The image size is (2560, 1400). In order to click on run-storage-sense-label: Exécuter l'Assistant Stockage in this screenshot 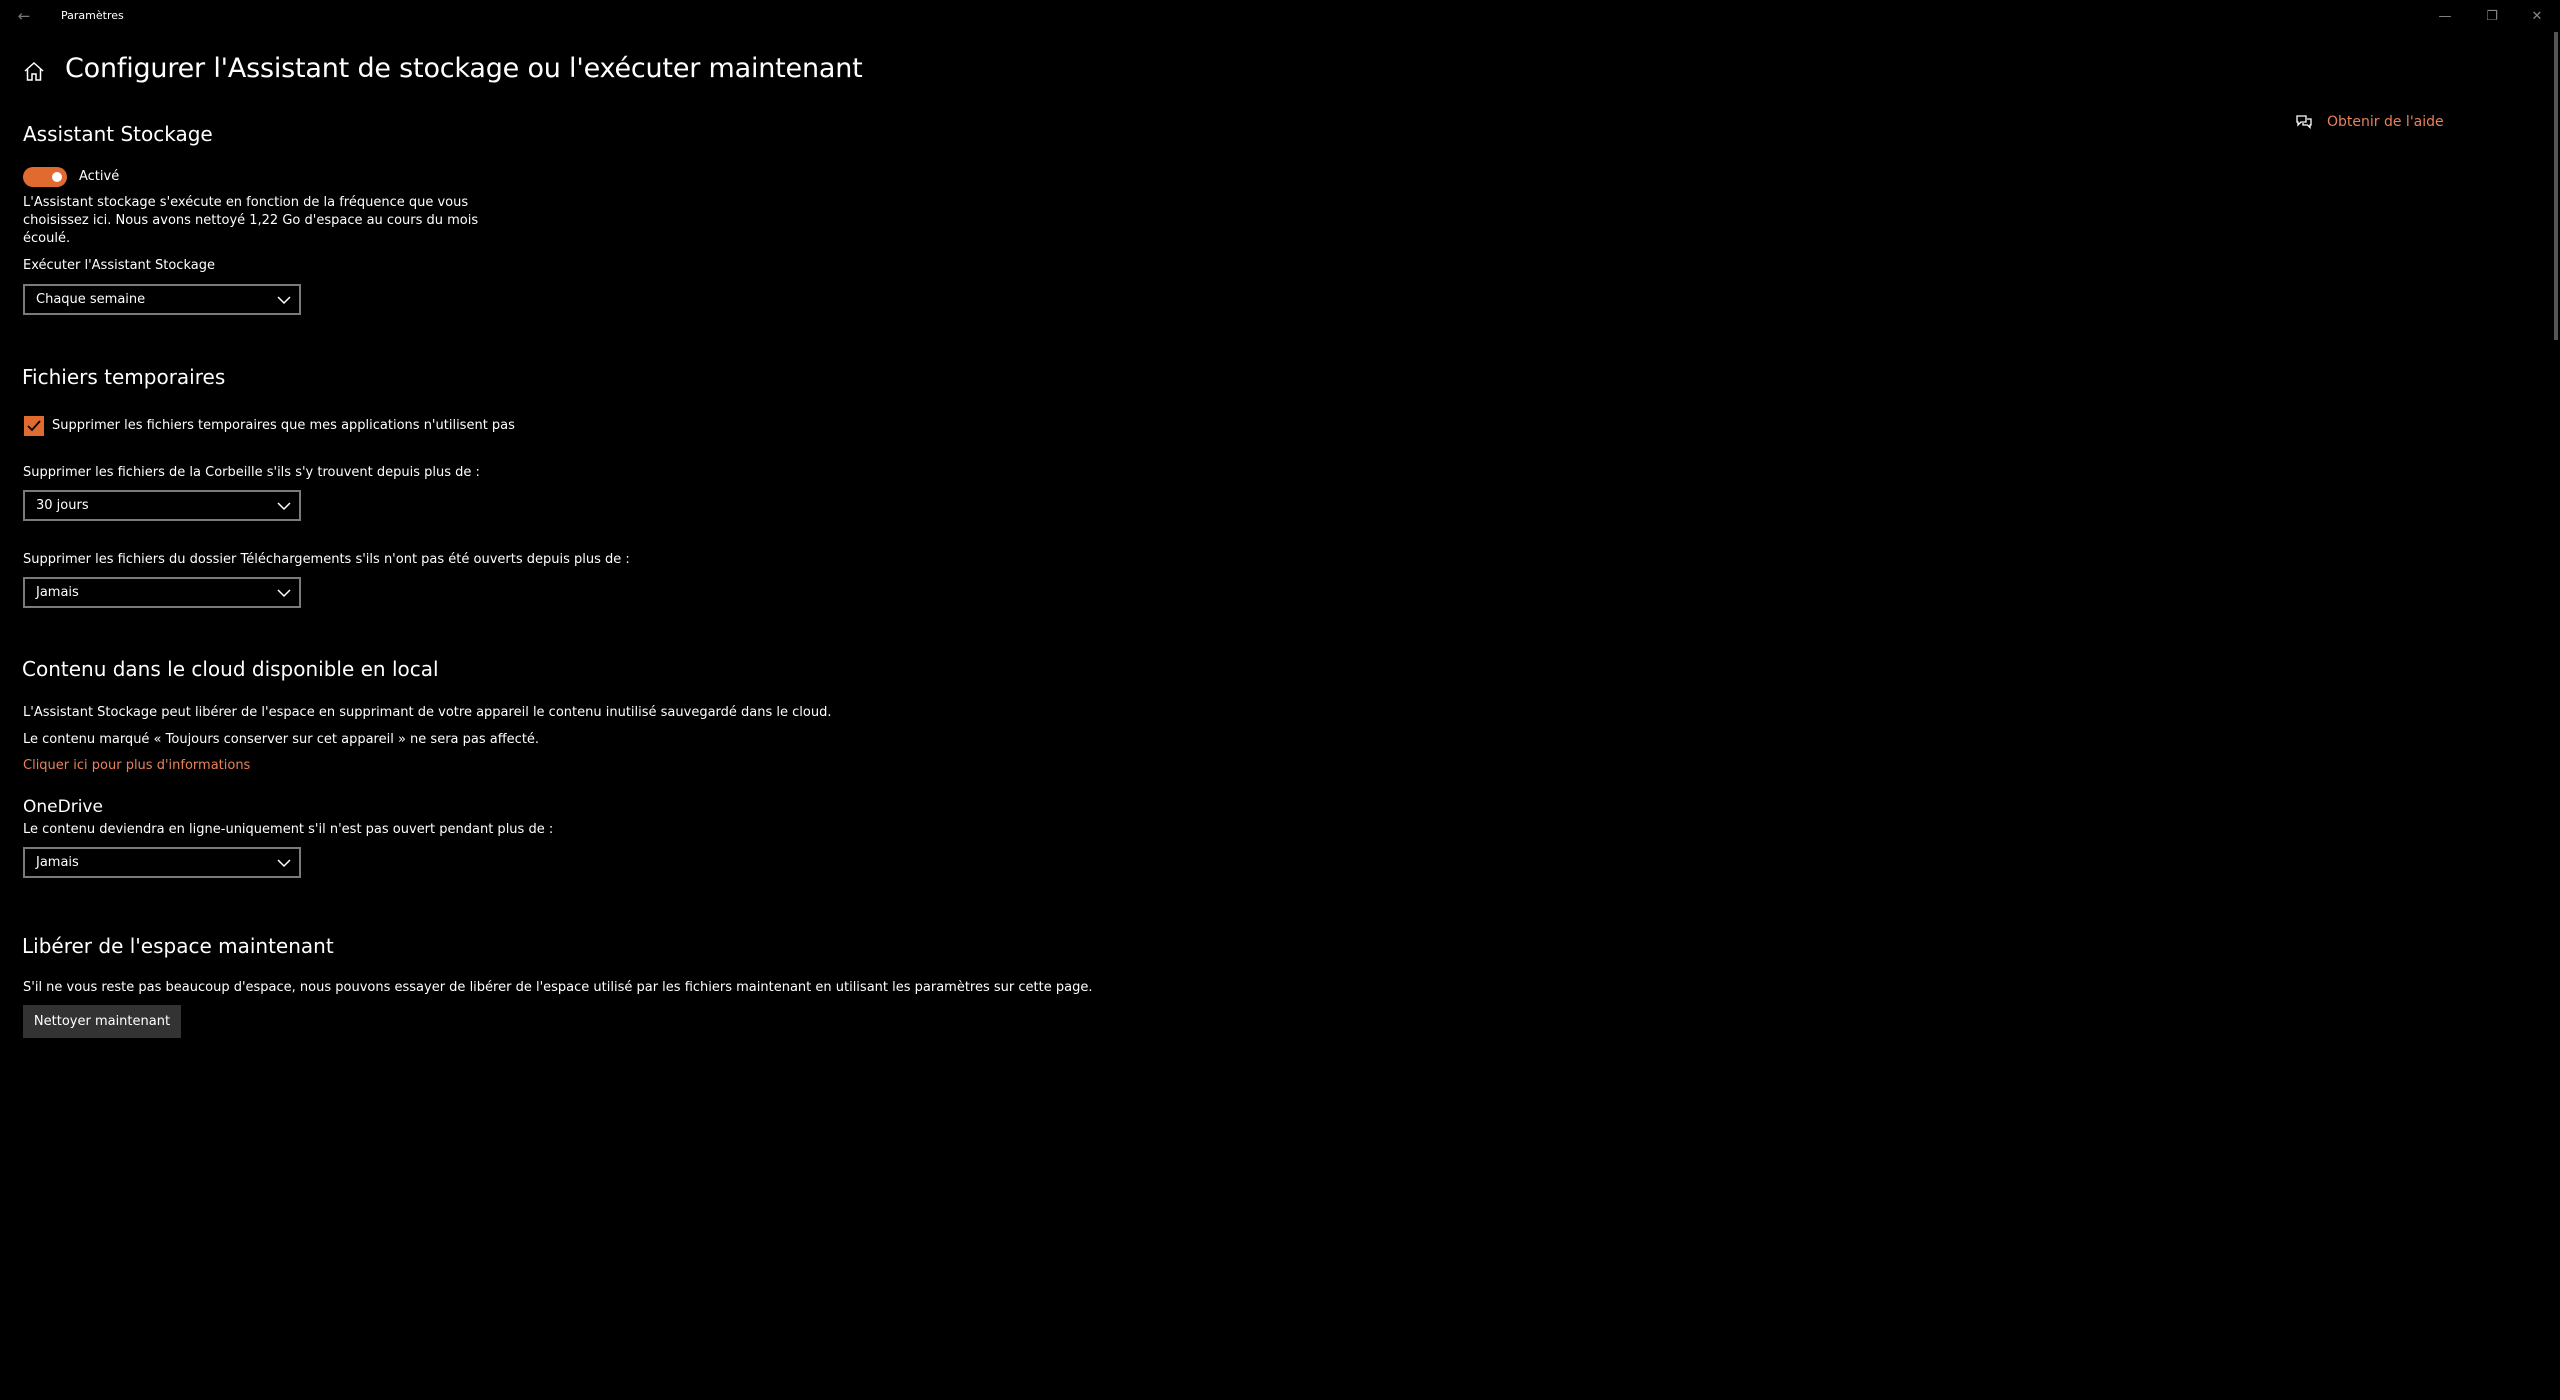, I will do `click(119, 265)`.